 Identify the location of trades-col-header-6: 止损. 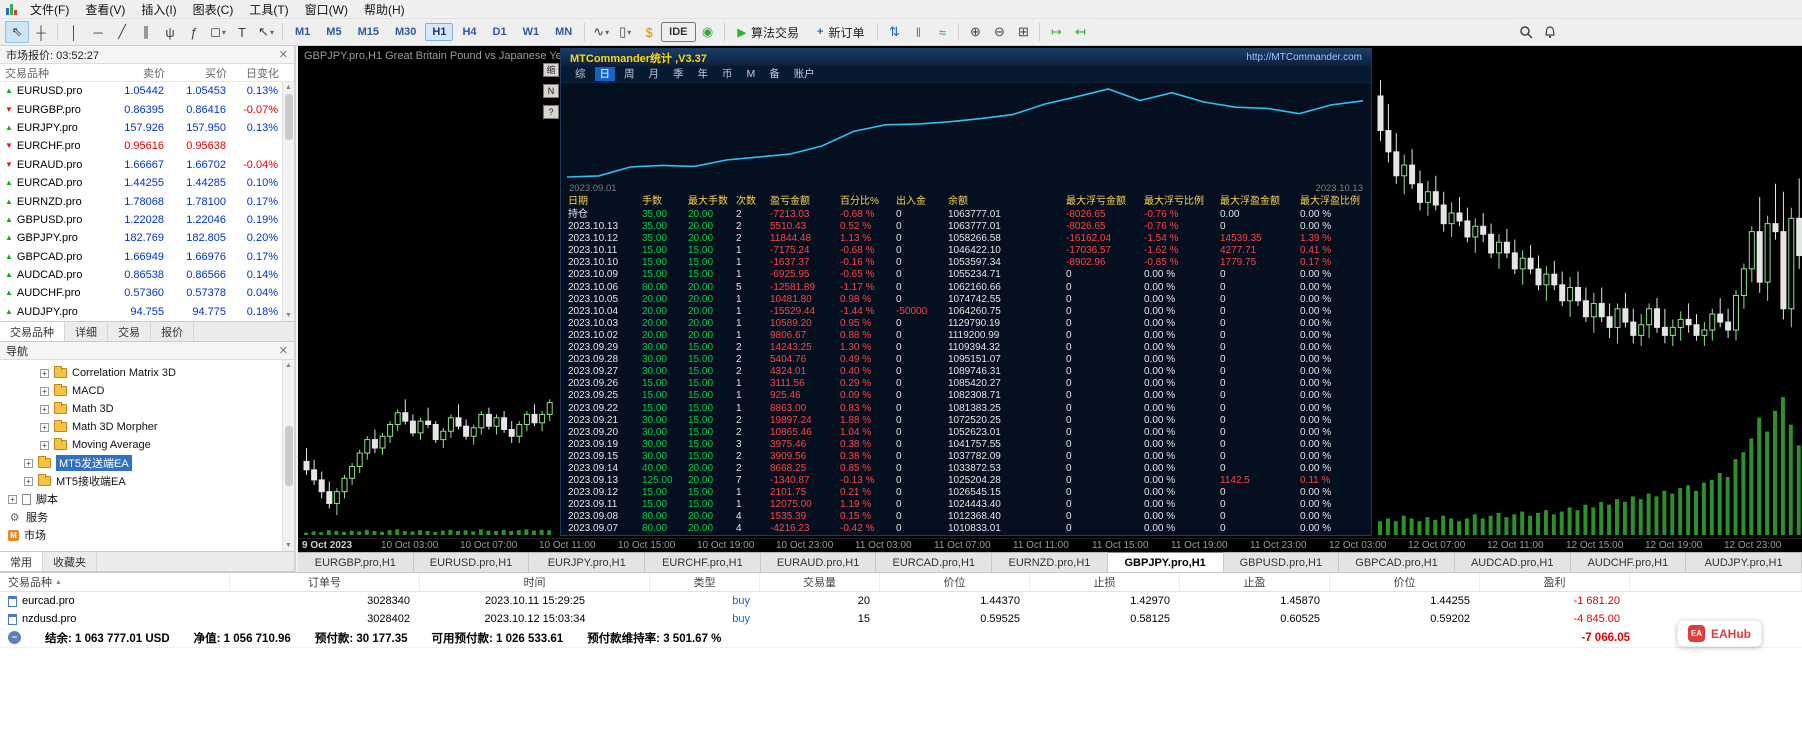
(1105, 582).